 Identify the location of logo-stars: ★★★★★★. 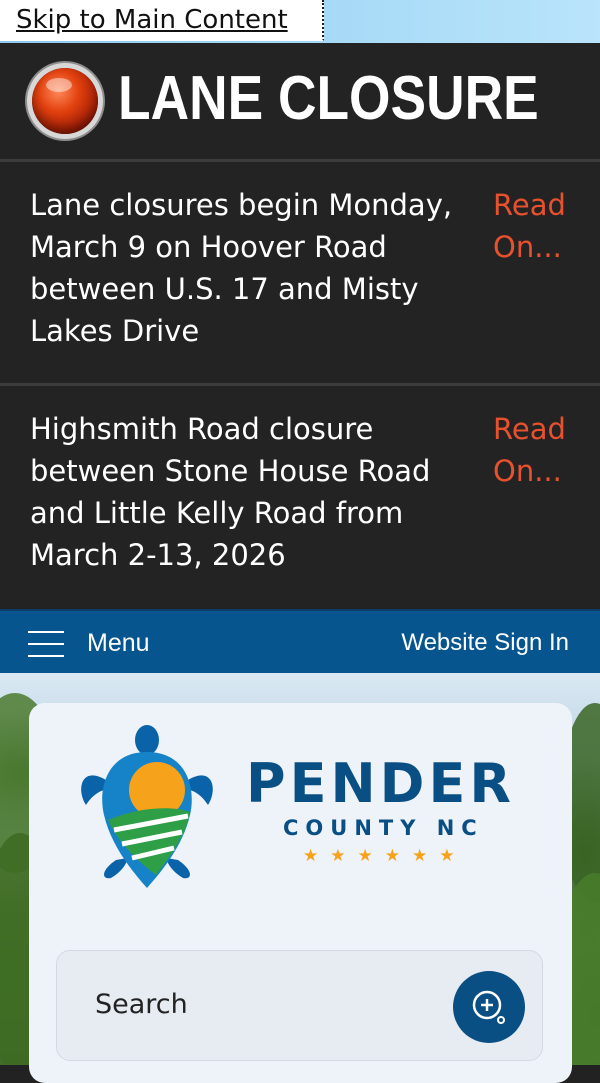
(385, 855).